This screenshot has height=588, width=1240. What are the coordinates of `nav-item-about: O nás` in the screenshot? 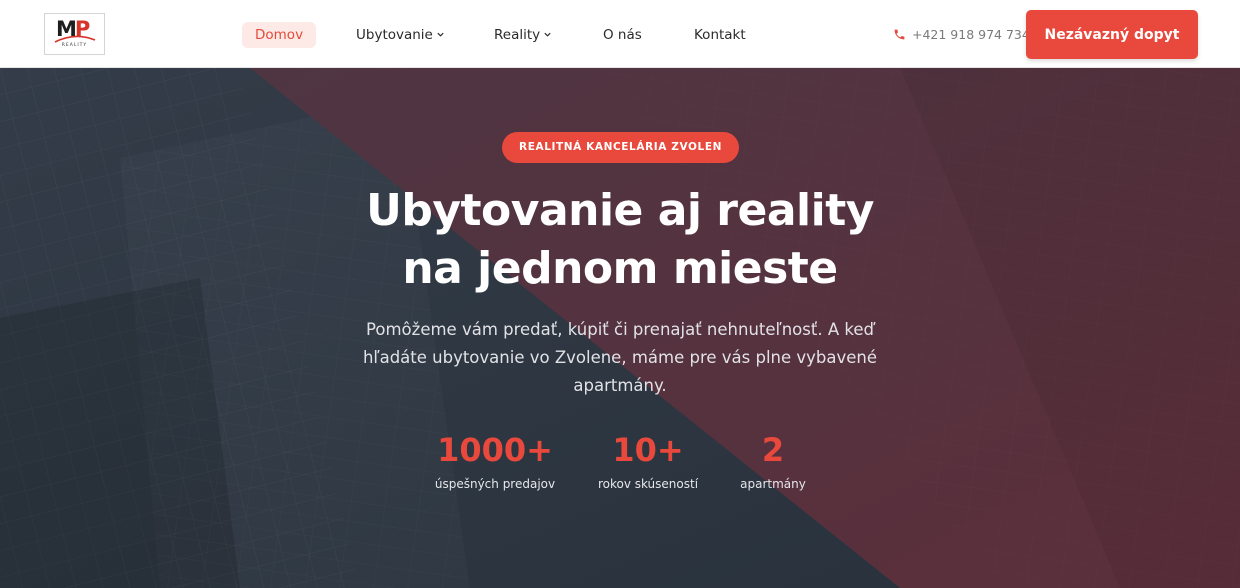 It's located at (622, 35).